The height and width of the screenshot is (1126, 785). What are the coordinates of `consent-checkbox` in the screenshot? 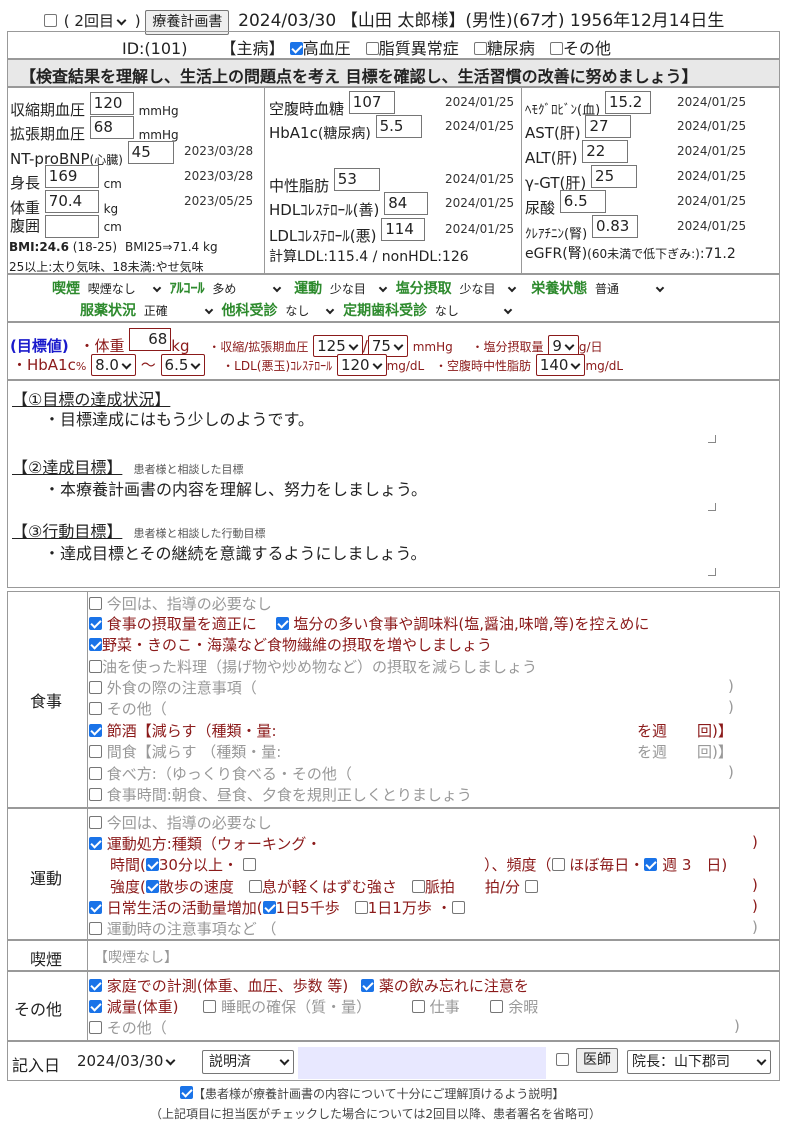 It's located at (186, 1092).